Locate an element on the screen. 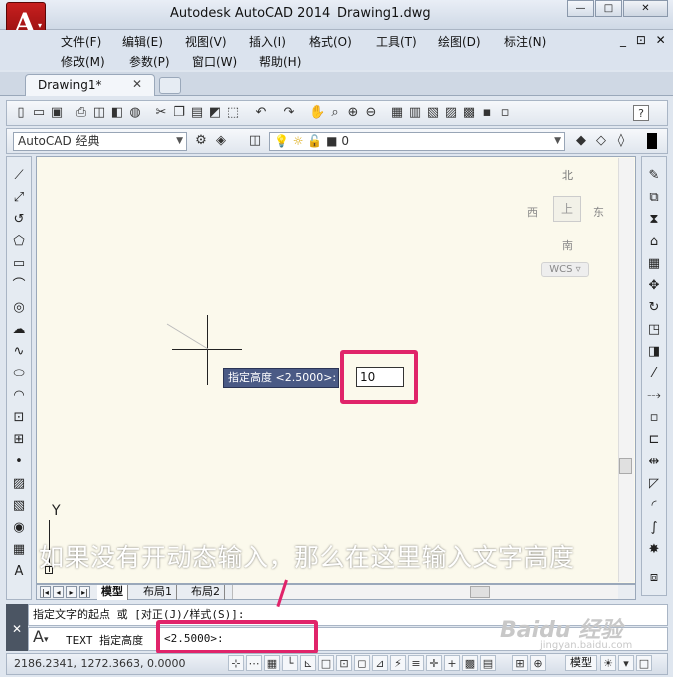 This screenshot has height=677, width=673. mdi-window-controls: _ ⊡ ✕ is located at coordinates (644, 40).